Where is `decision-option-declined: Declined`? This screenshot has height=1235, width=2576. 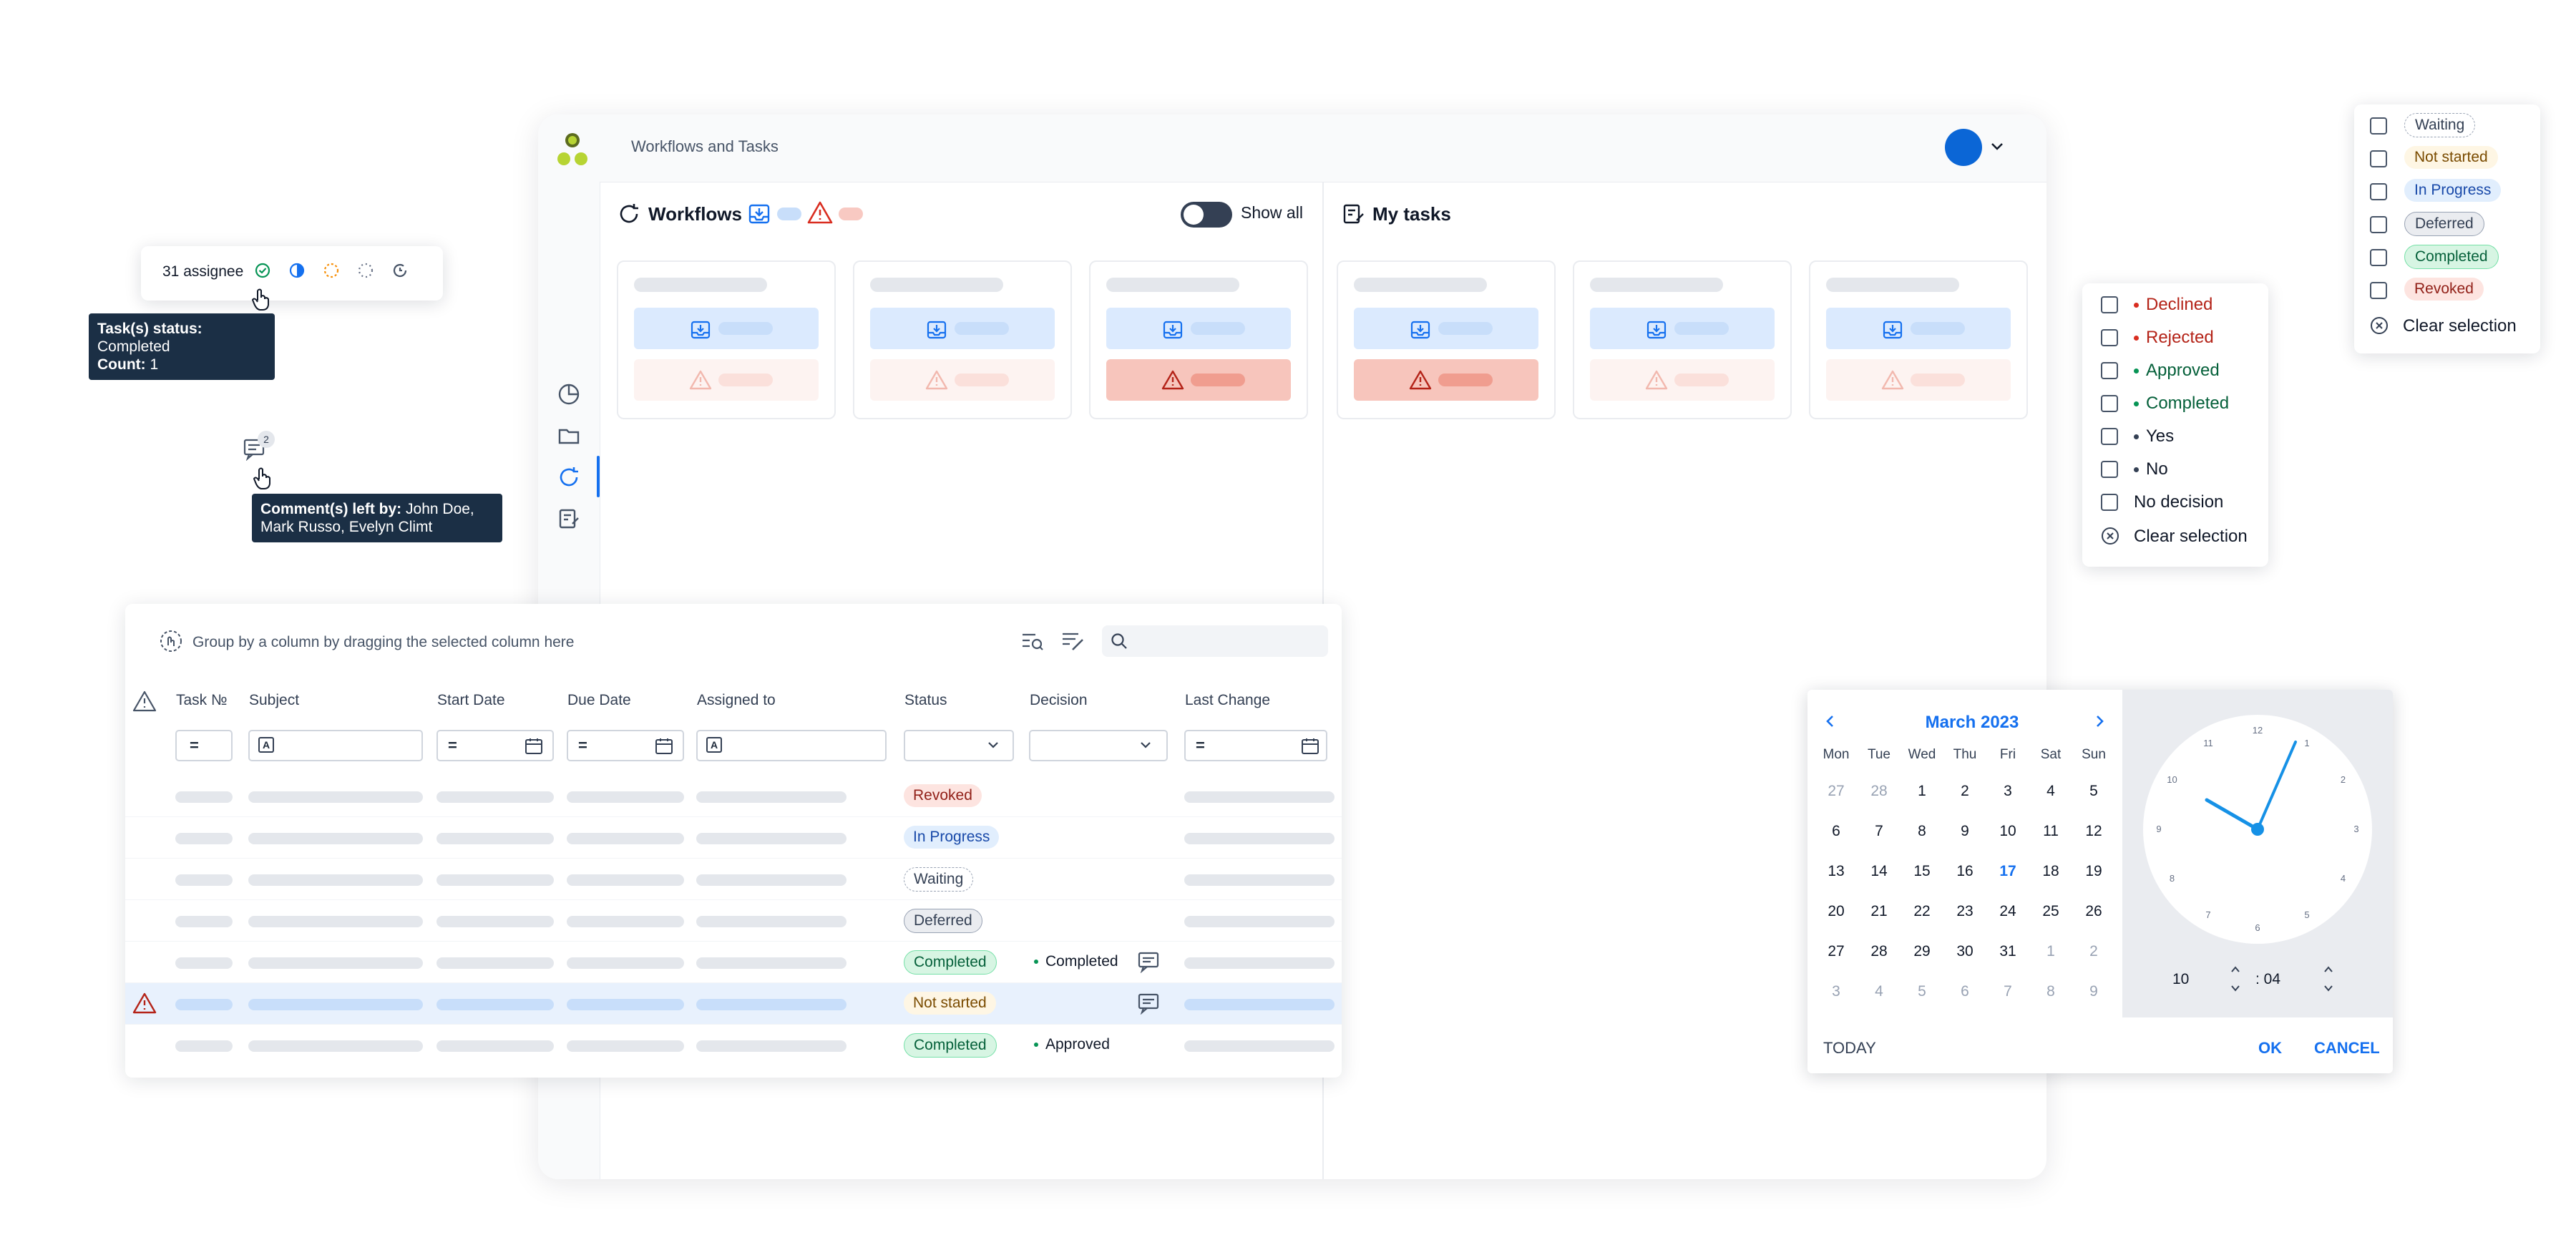 decision-option-declined: Declined is located at coordinates (2173, 305).